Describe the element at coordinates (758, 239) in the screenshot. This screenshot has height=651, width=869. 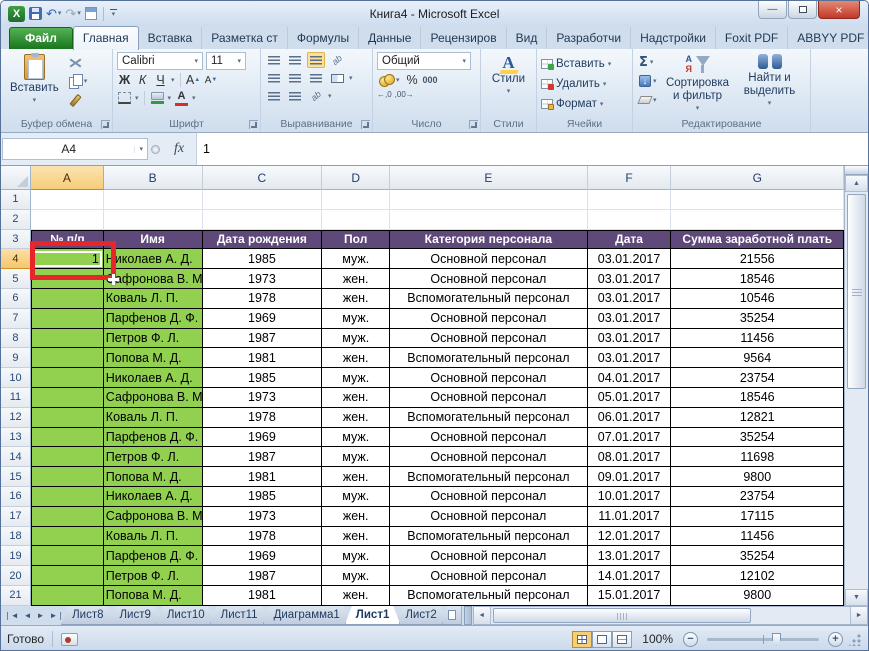
I see `cell-G3: Сумма заработной плать` at that location.